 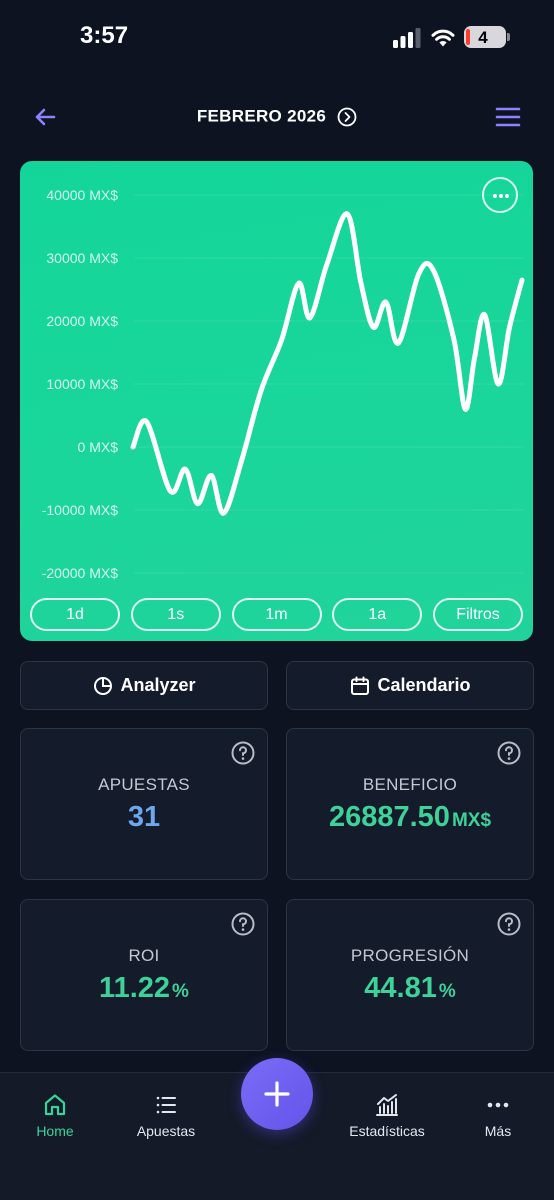 What do you see at coordinates (410, 817) in the screenshot?
I see `profit-value: 26887.50 MX$` at bounding box center [410, 817].